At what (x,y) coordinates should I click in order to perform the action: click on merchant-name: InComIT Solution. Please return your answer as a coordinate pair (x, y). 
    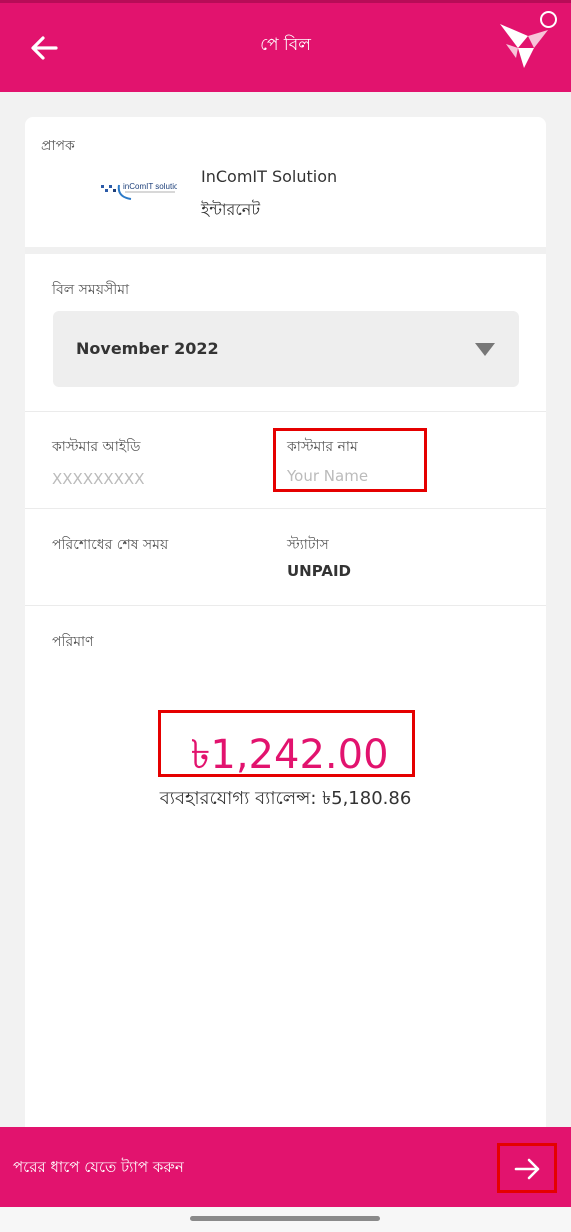
    Looking at the image, I should click on (269, 176).